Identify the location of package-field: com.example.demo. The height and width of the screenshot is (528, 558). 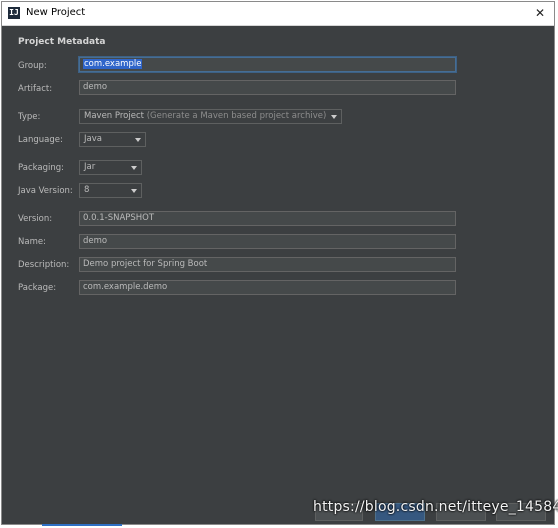
(267, 287).